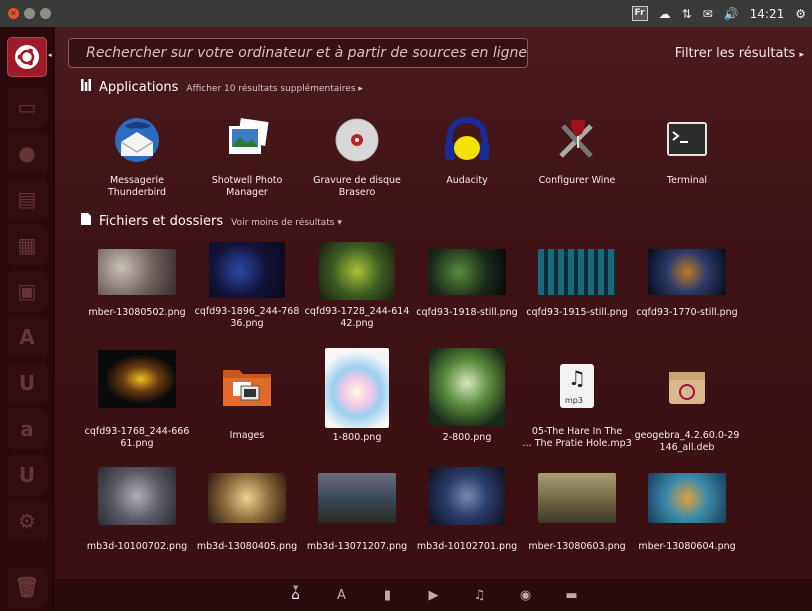 The width and height of the screenshot is (812, 611). I want to click on file-tile: cqfd93-1768_244-666 61.png, so click(137, 400).